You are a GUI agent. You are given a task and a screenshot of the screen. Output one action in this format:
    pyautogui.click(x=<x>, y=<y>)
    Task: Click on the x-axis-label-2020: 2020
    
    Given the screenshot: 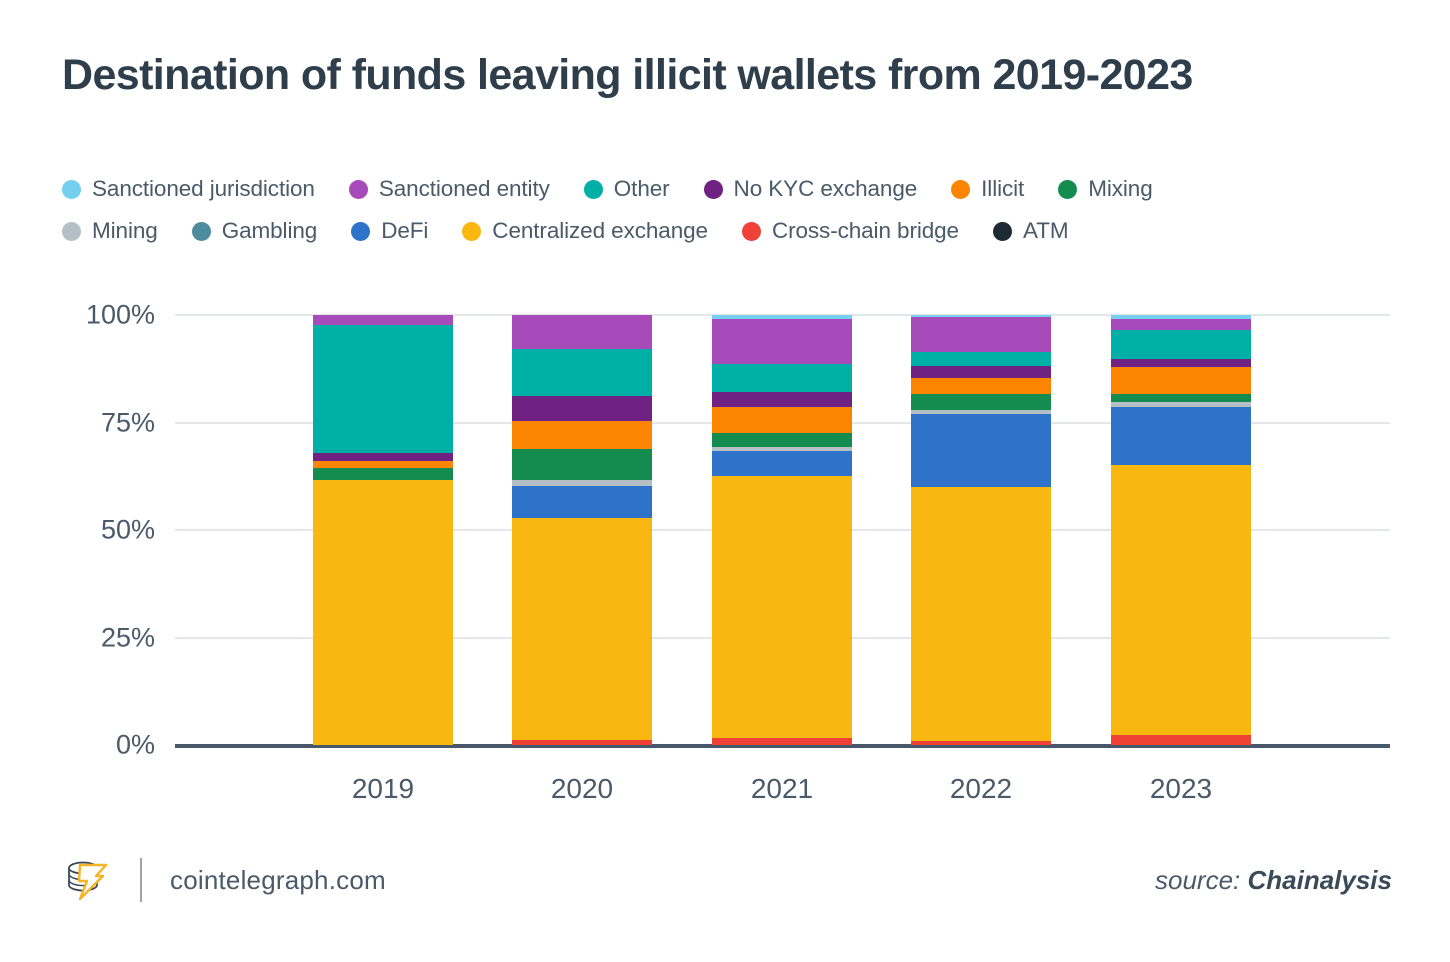 What is the action you would take?
    pyautogui.click(x=582, y=788)
    